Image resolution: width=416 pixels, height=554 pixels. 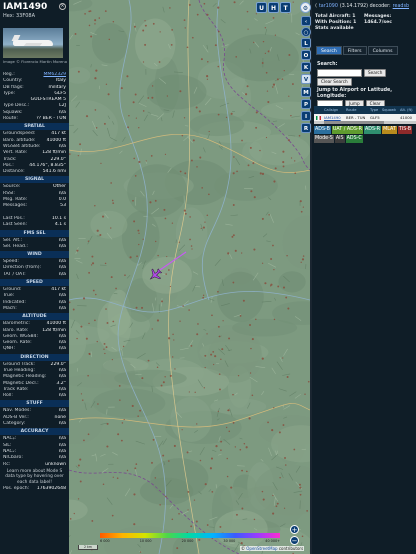 I want to click on col-flag, so click(x=318, y=110).